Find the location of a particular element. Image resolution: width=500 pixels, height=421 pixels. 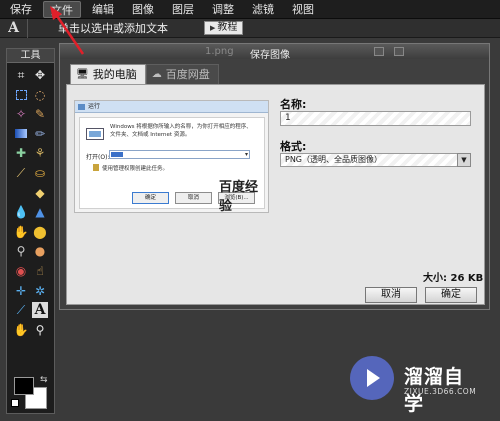

stamp-icon: ⛀ is located at coordinates (40, 173).